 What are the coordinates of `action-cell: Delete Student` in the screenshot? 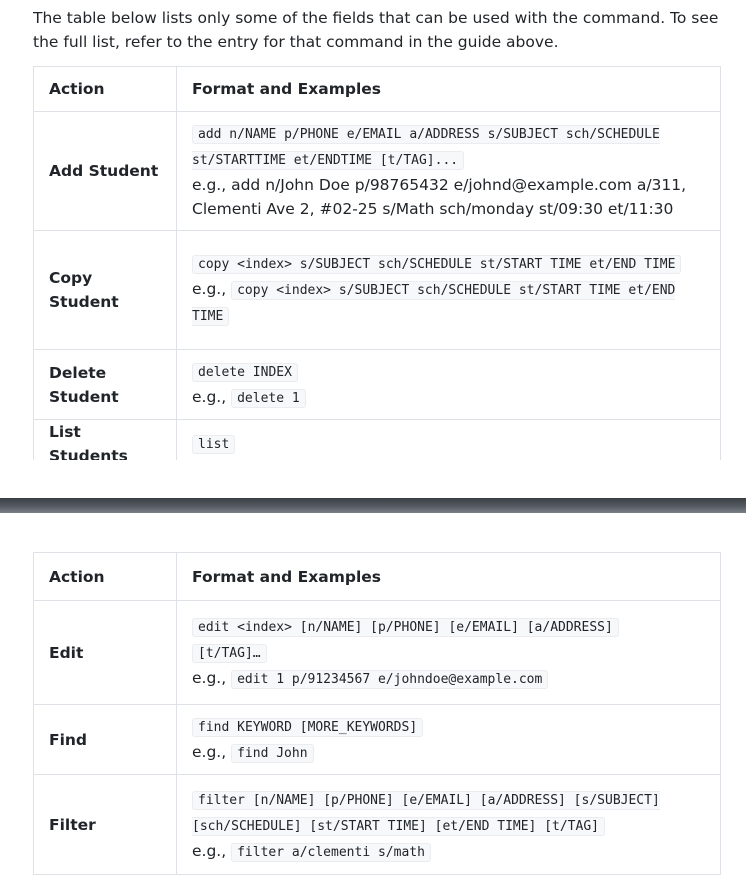 It's located at (105, 384).